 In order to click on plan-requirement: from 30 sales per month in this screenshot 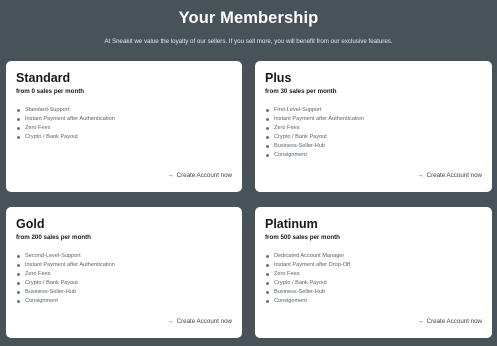, I will do `click(301, 91)`.